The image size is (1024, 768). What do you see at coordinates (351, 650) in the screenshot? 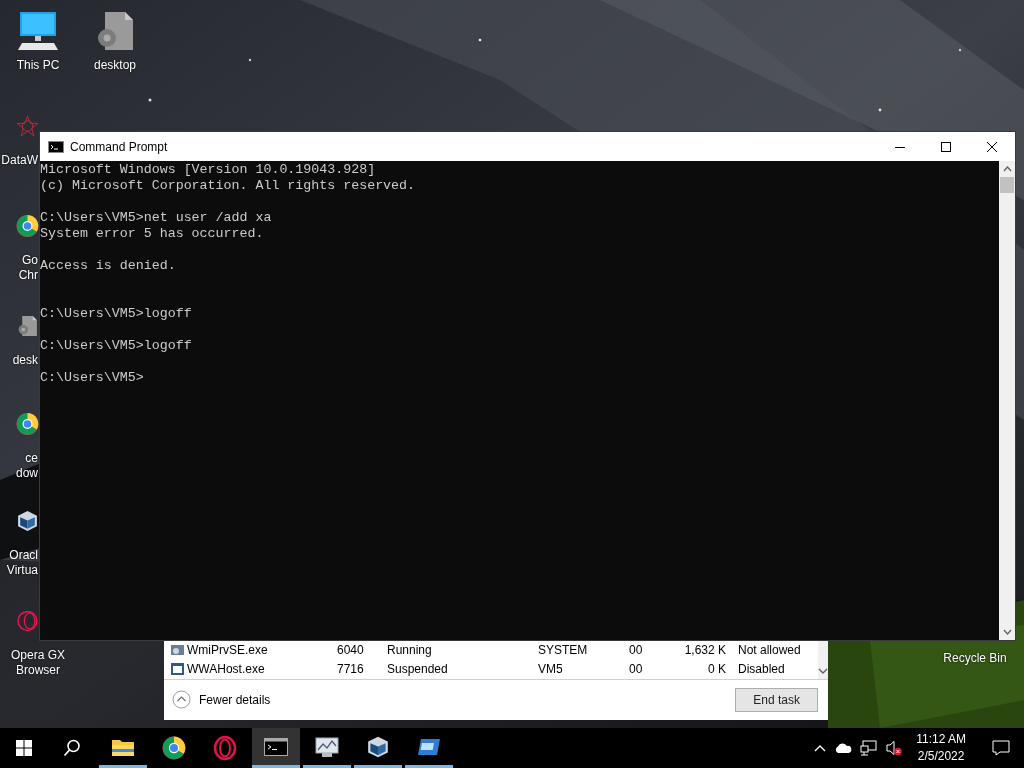
I see `table-cell-text: 6040` at bounding box center [351, 650].